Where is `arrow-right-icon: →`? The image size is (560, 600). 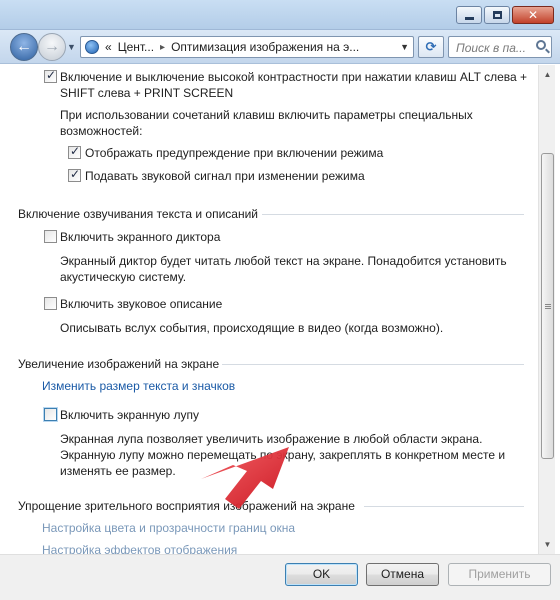
arrow-right-icon: → is located at coordinates (52, 46).